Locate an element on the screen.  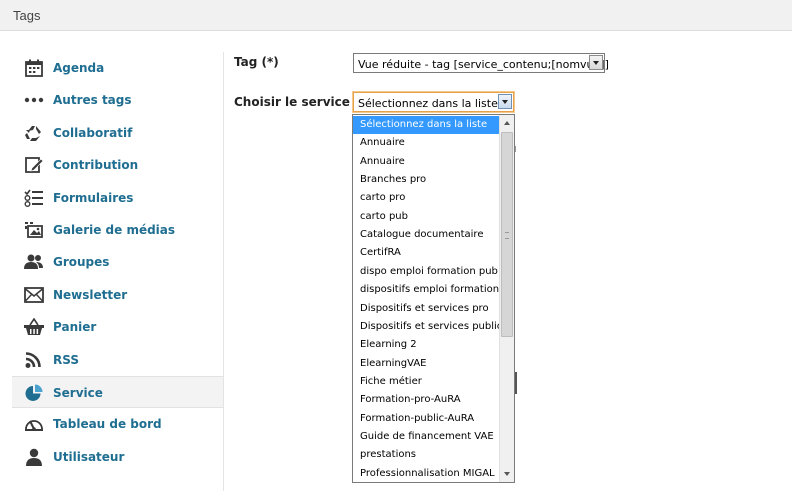
dropdown-option: CertifRA is located at coordinates (426, 253).